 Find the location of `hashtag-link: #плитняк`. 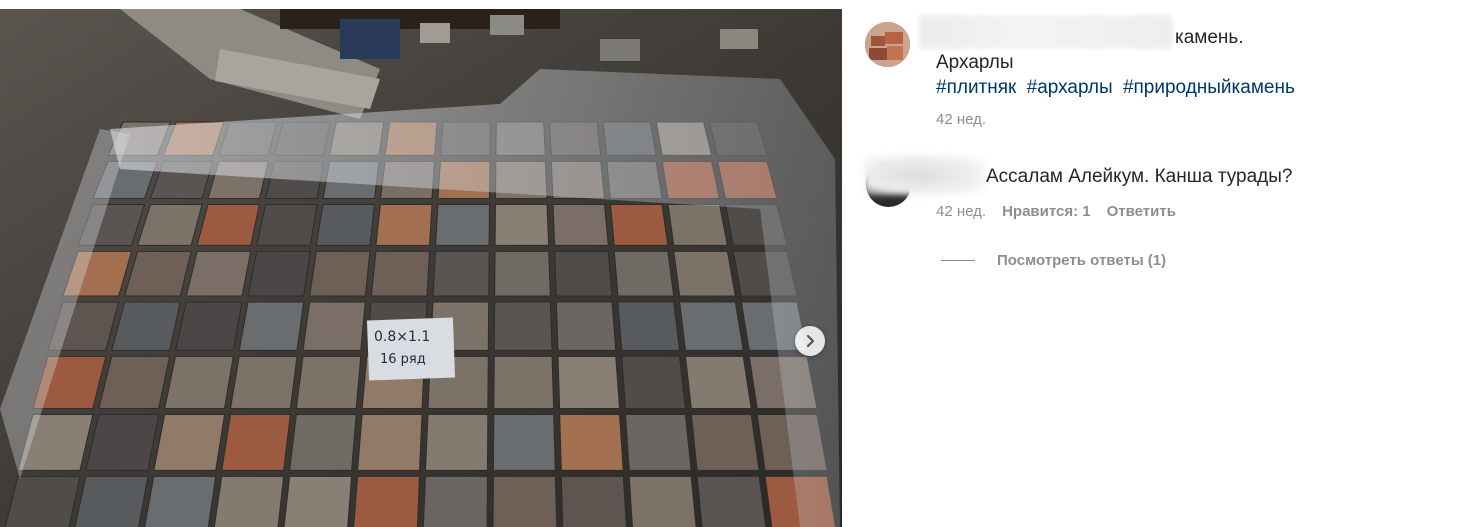

hashtag-link: #плитняк is located at coordinates (976, 87).